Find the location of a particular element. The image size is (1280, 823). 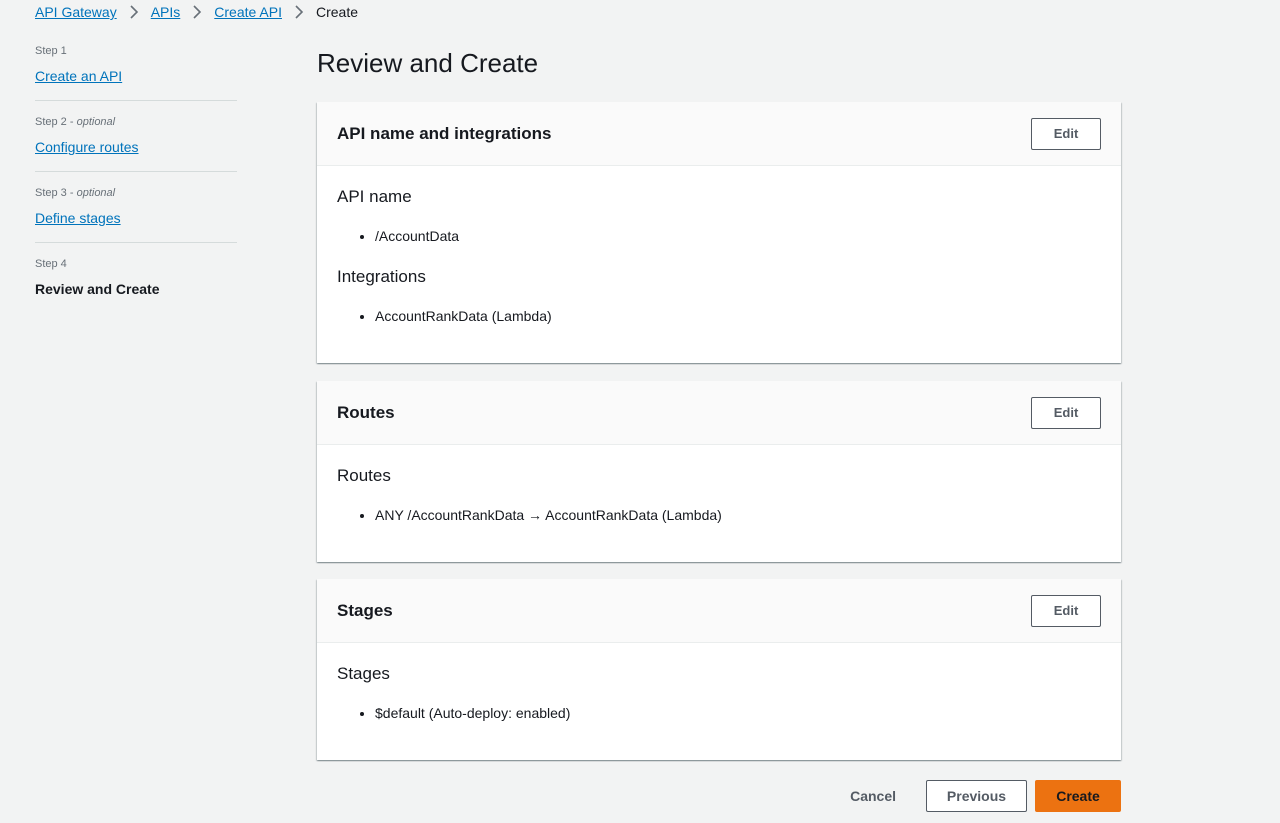

list-item: $default (Auto-deploy: enabled) is located at coordinates (738, 713).